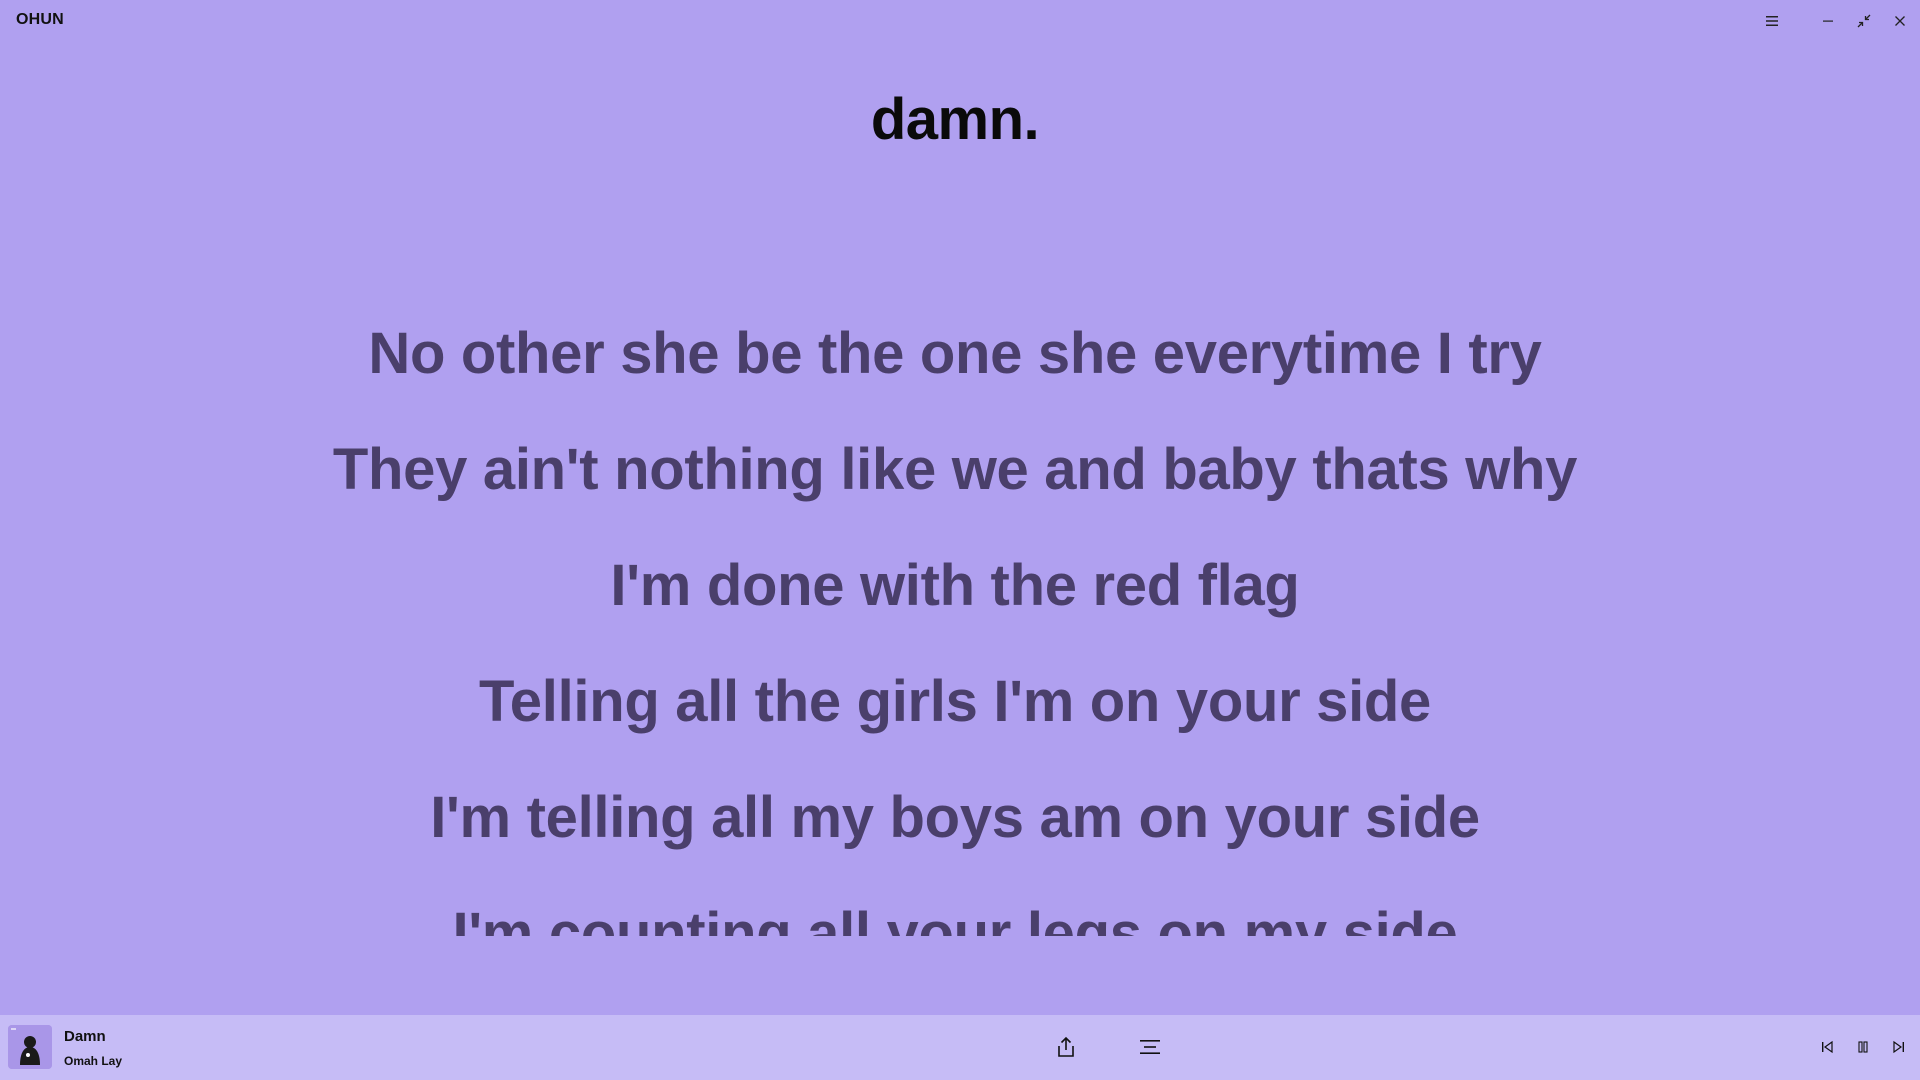  What do you see at coordinates (955, 701) in the screenshot?
I see `lyric-line: Telling all the girls I'm on your side` at bounding box center [955, 701].